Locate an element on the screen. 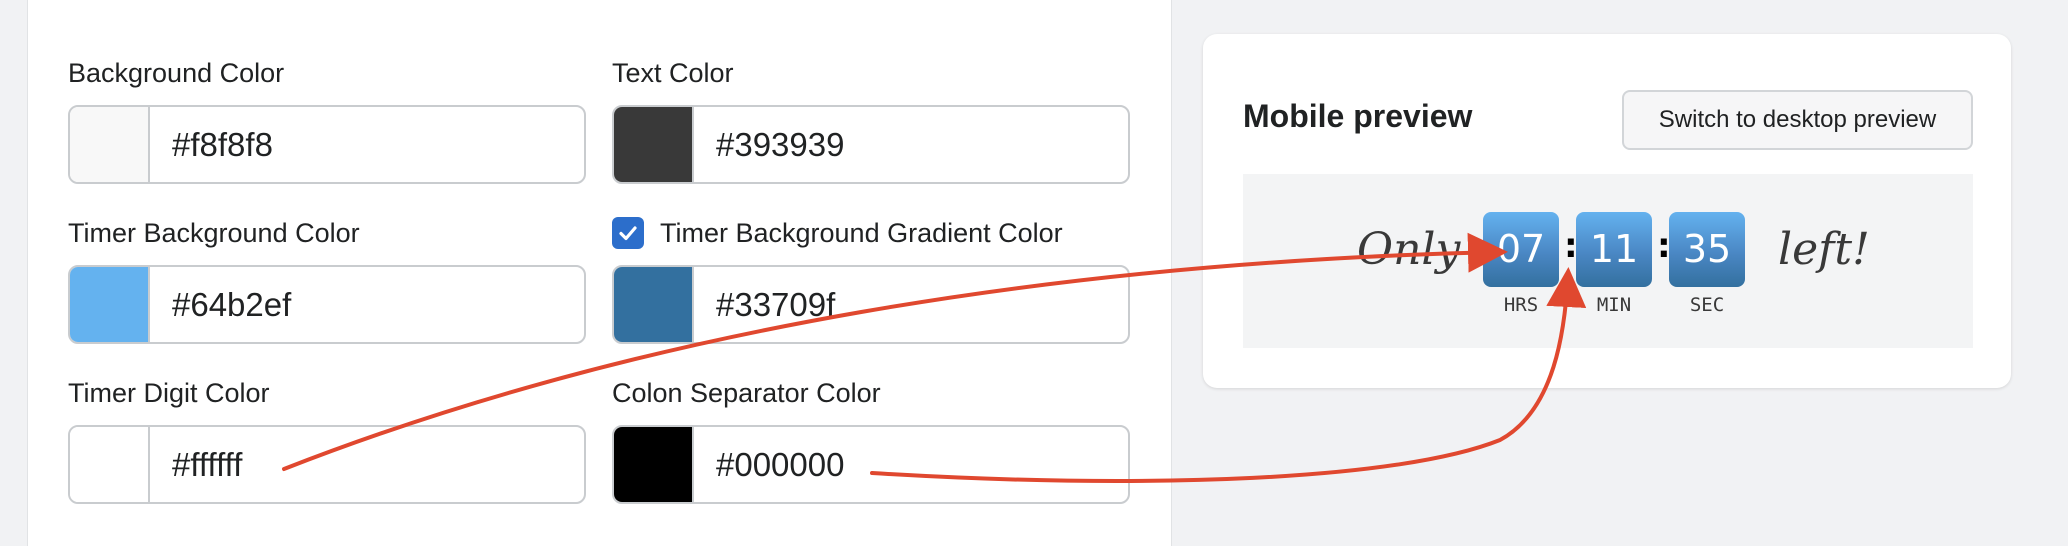  colon-separator-color-swatch is located at coordinates (654, 464).